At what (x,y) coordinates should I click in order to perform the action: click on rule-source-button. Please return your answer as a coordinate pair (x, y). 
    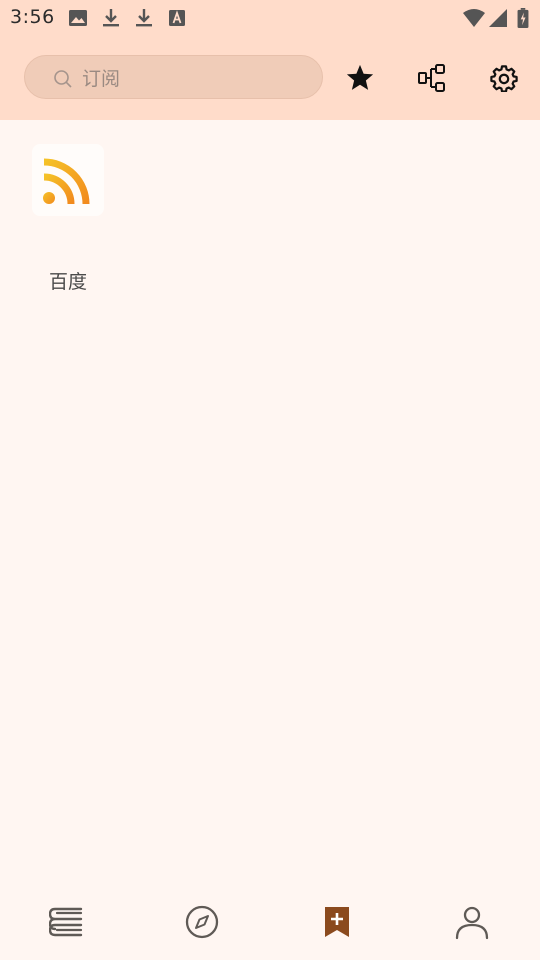
    Looking at the image, I should click on (432, 78).